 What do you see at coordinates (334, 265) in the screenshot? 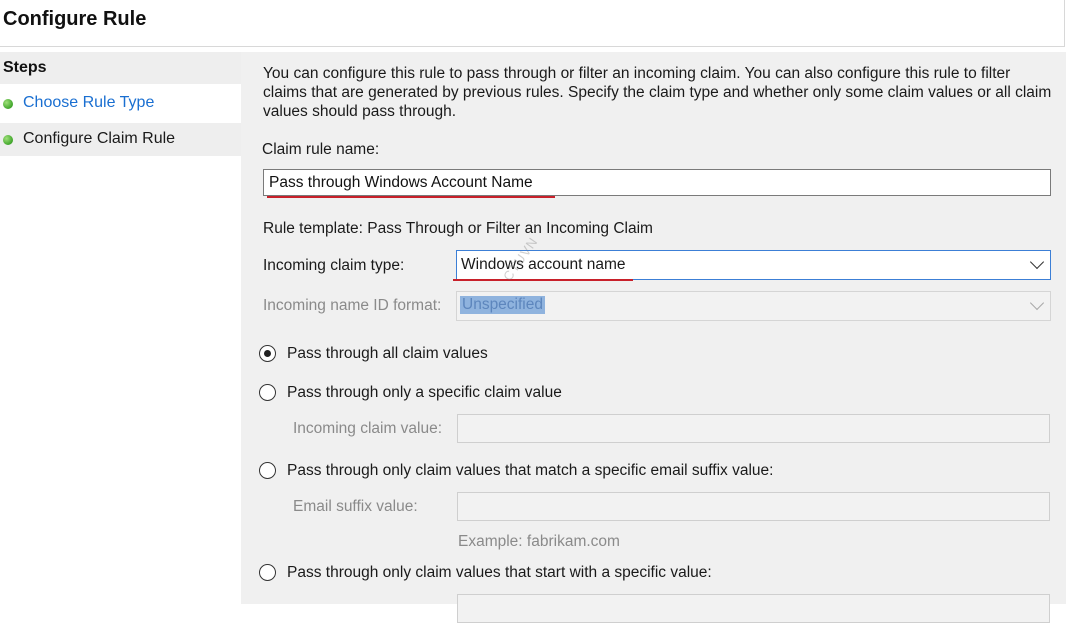
I see `incoming-claim-type-label: Incoming claim type:` at bounding box center [334, 265].